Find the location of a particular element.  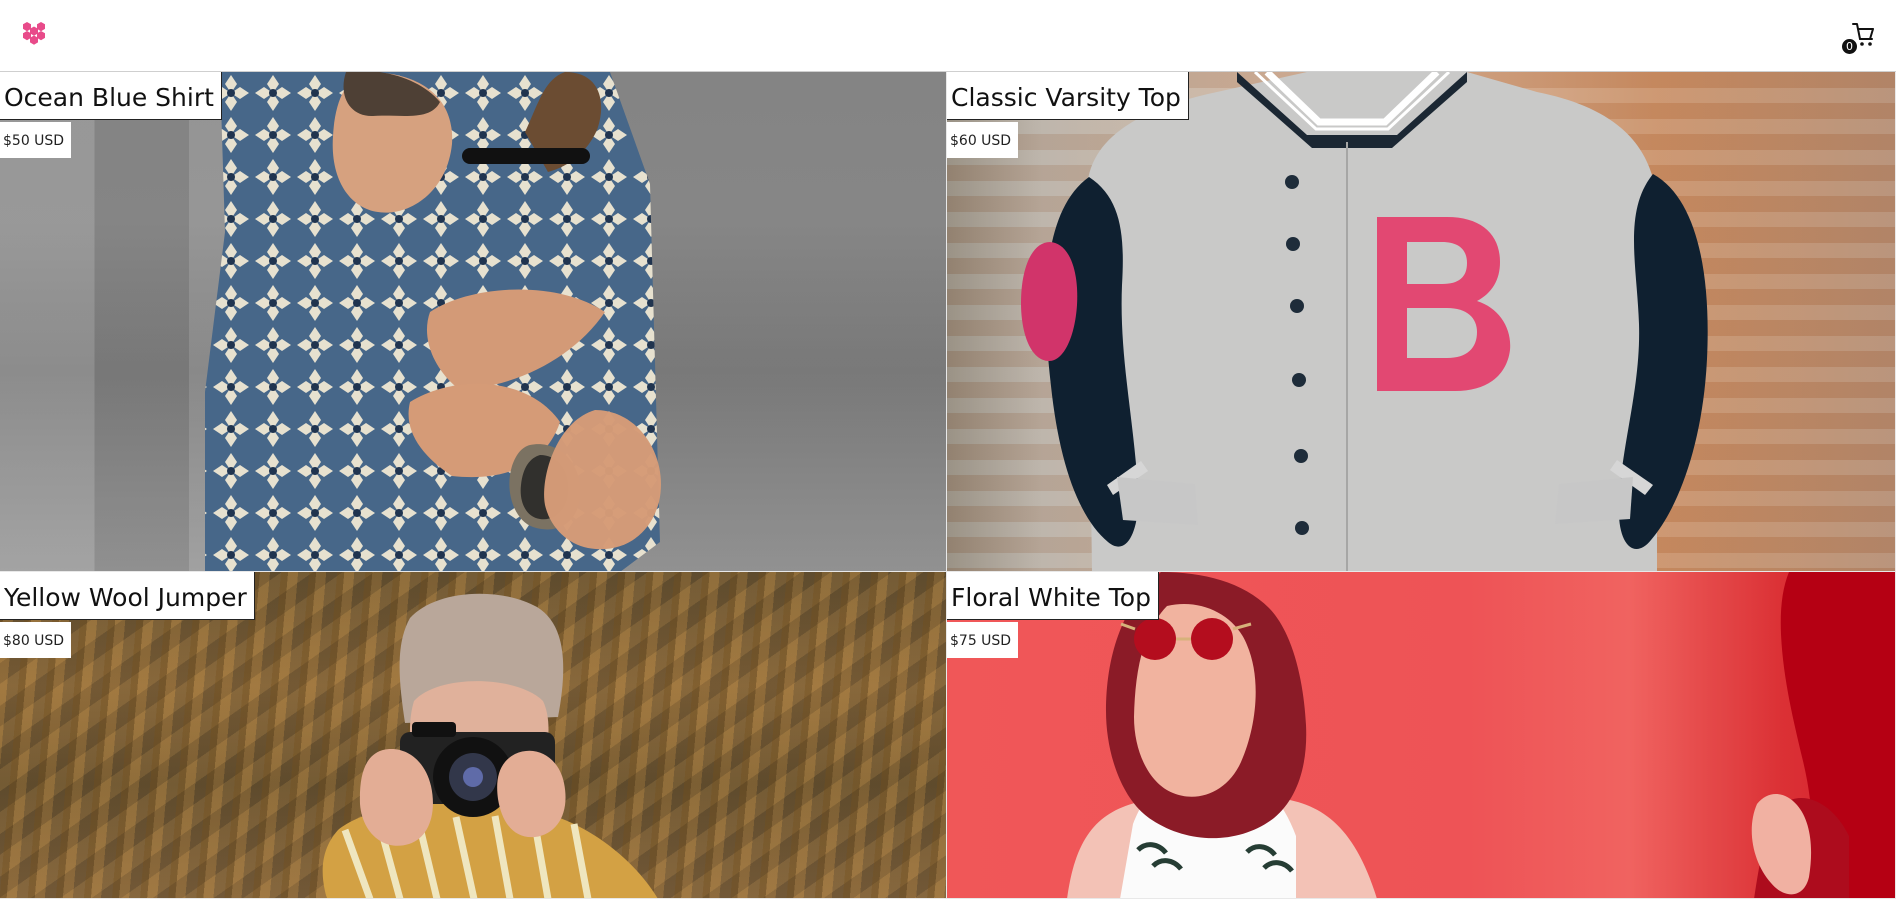

product-price: $50 USD is located at coordinates (36, 140).